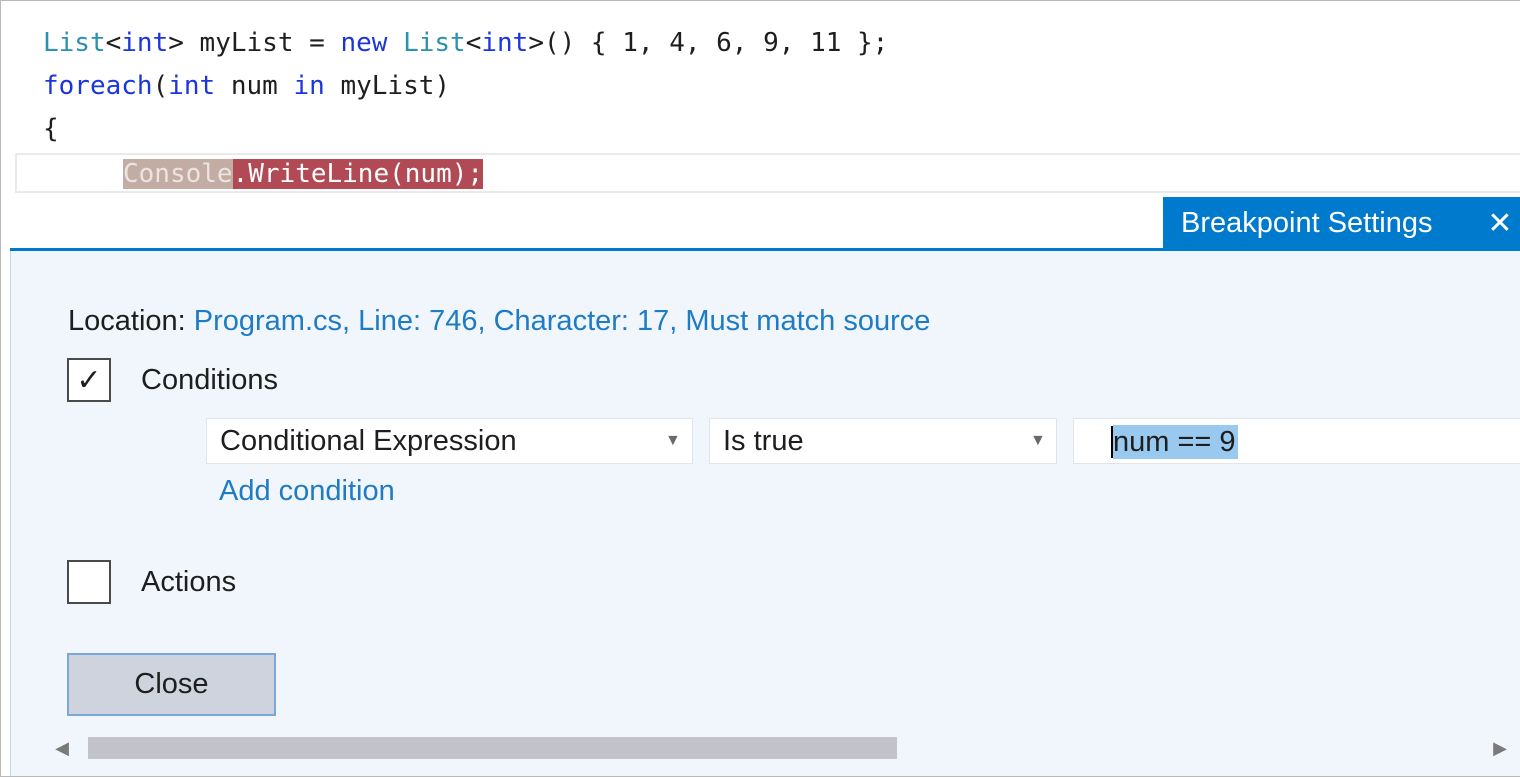 The image size is (1520, 777). What do you see at coordinates (178, 174) in the screenshot?
I see `breakpoint-dim-text: Console` at bounding box center [178, 174].